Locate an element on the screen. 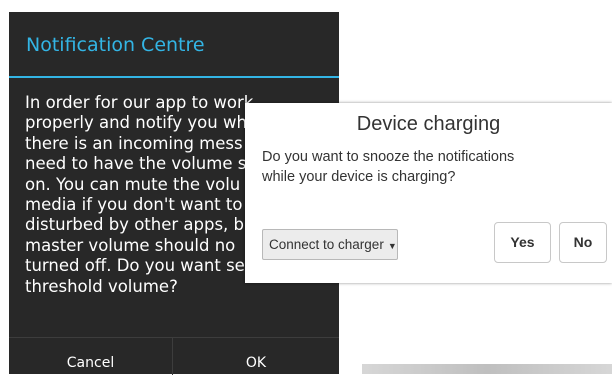  message-line: need to have the volume s is located at coordinates (136, 164).